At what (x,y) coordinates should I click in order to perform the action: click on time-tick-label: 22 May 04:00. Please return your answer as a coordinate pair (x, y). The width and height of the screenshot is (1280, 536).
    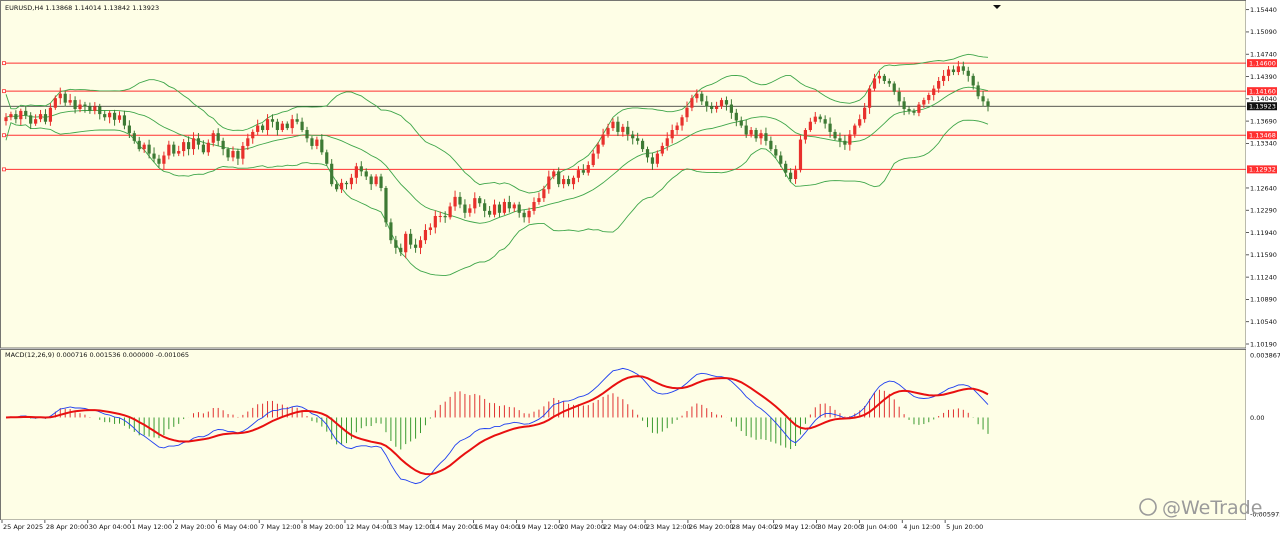
    Looking at the image, I should click on (625, 527).